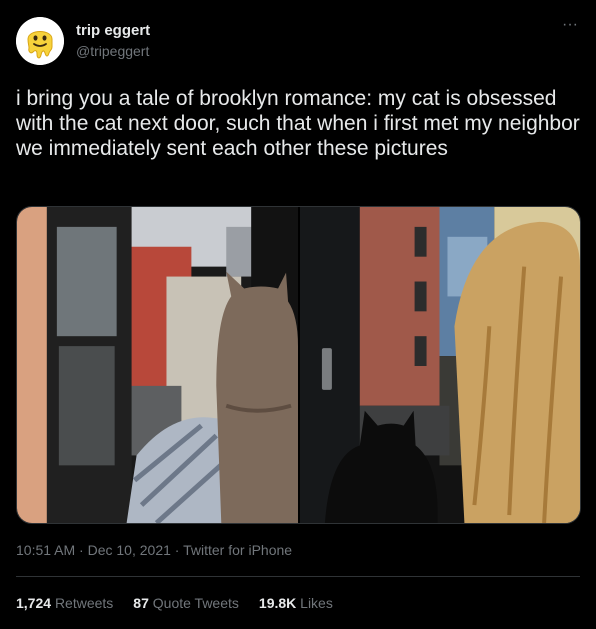 This screenshot has width=596, height=629. Describe the element at coordinates (570, 25) in the screenshot. I see `more-horizontal-icon: ···` at that location.